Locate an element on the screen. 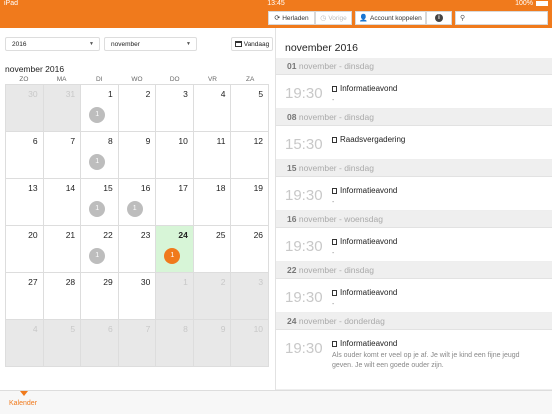 Image resolution: width=552 pixels, height=414 pixels. today-button: Vandaag is located at coordinates (252, 44).